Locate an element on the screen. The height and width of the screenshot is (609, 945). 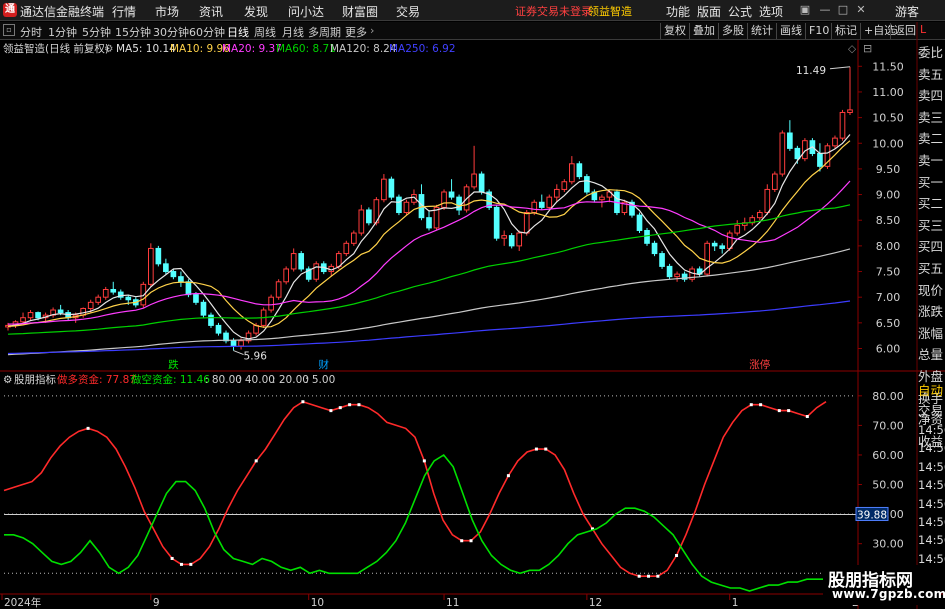
side-panel-item: 外盘 is located at coordinates (931, 376).